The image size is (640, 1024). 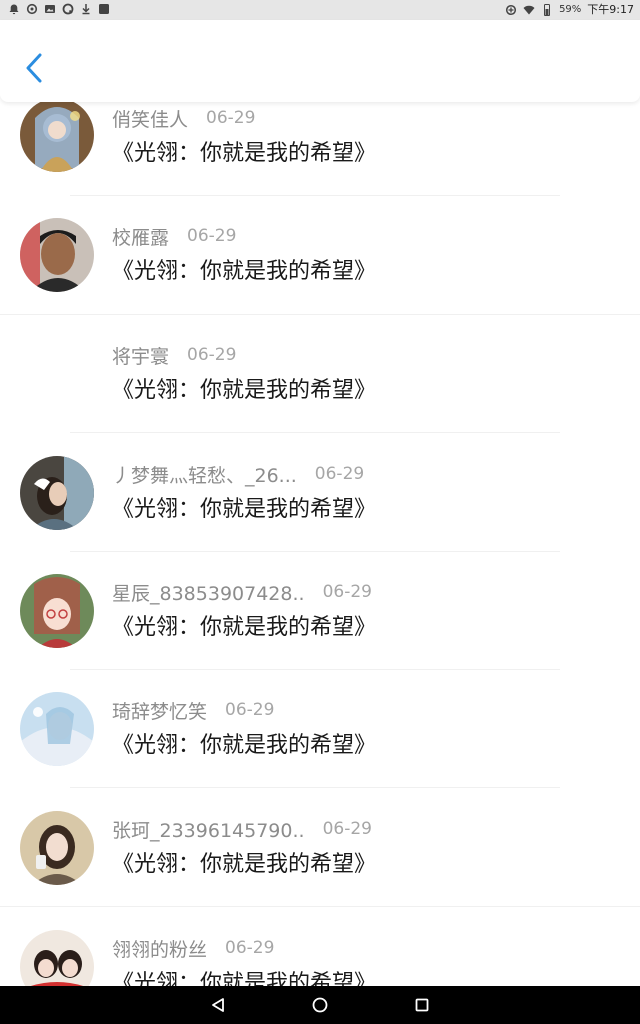 I want to click on qq-icon, so click(x=68, y=9).